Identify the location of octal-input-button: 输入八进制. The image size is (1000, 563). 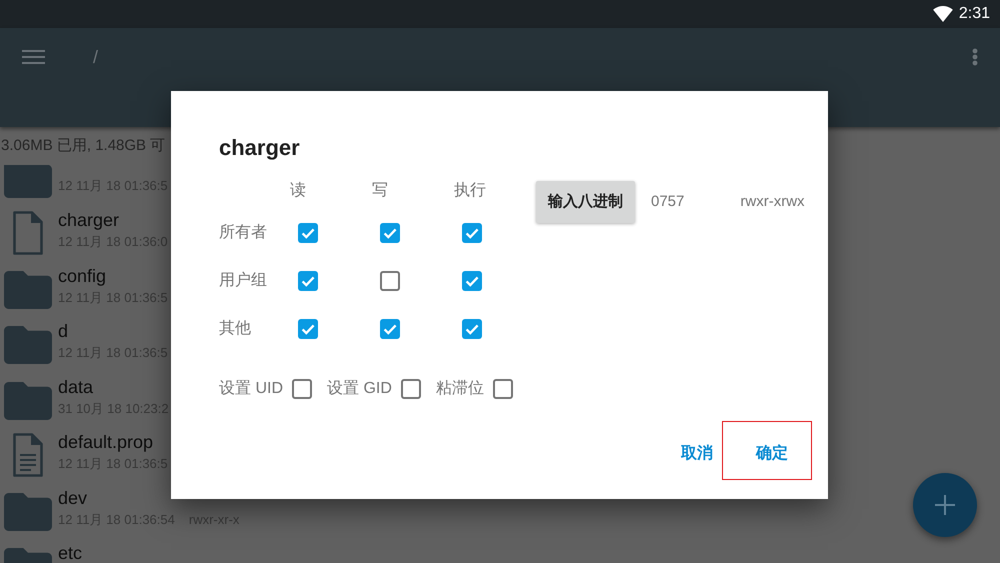
(585, 202).